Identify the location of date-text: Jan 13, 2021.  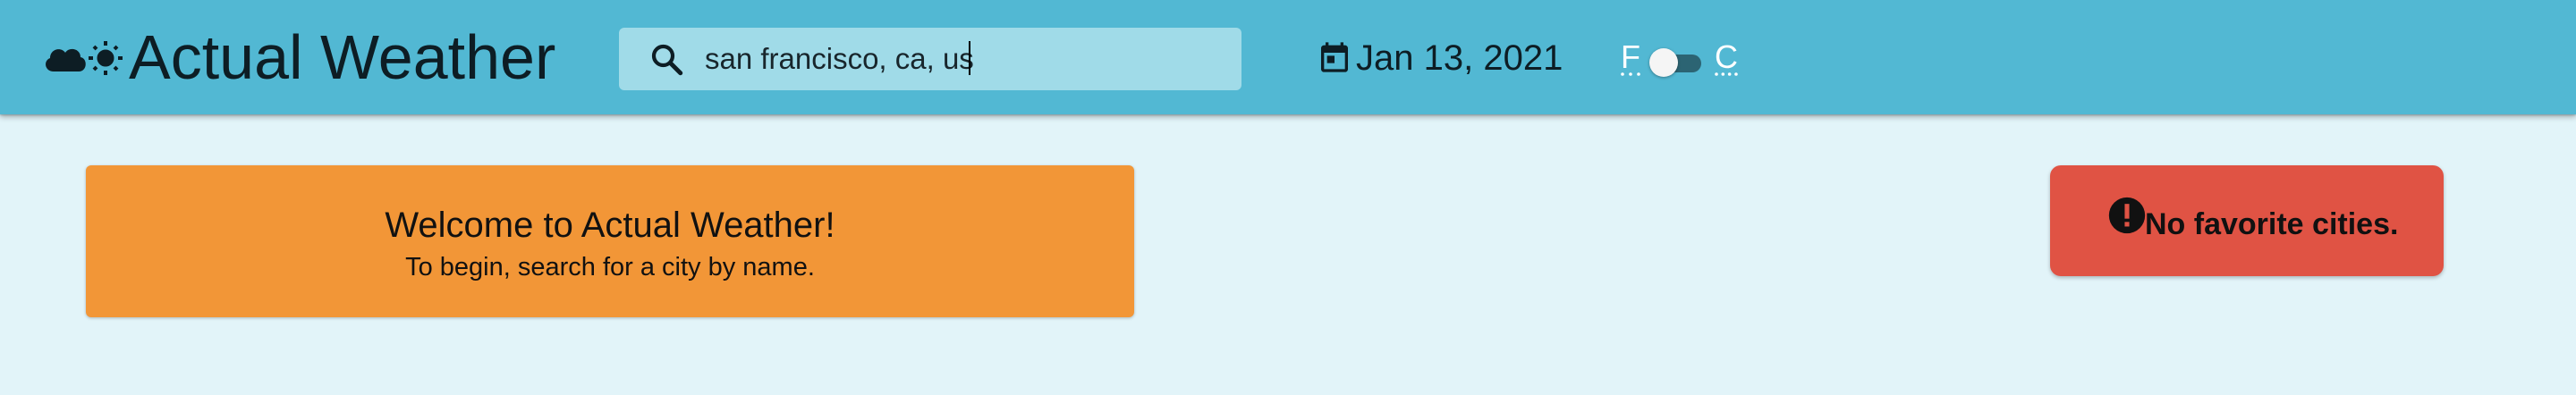
(1459, 58).